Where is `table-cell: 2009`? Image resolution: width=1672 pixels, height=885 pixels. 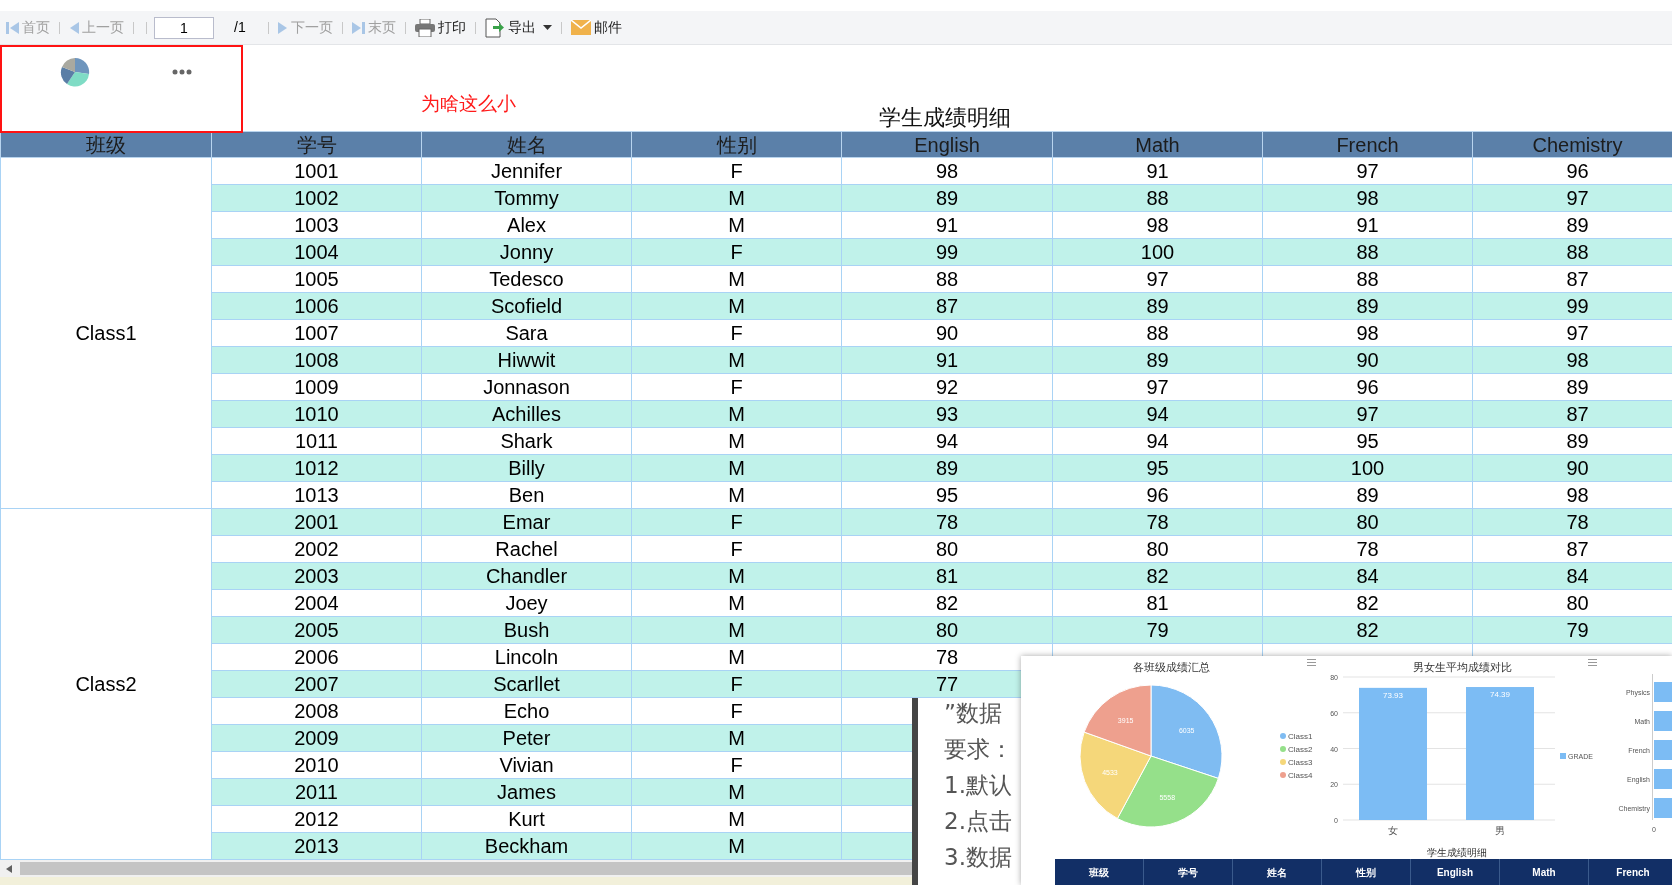
table-cell: 2009 is located at coordinates (316, 738).